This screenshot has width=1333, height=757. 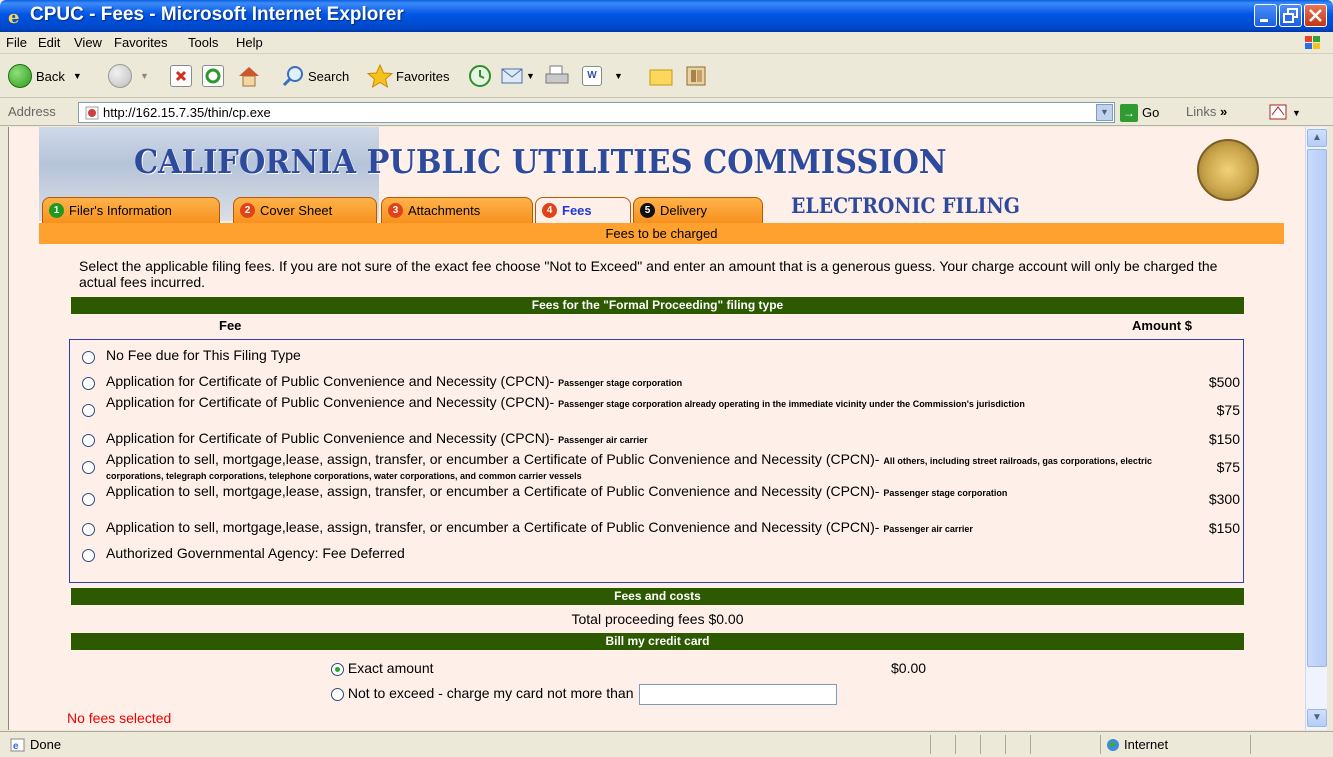 I want to click on exact-amount-radio, so click(x=337, y=669).